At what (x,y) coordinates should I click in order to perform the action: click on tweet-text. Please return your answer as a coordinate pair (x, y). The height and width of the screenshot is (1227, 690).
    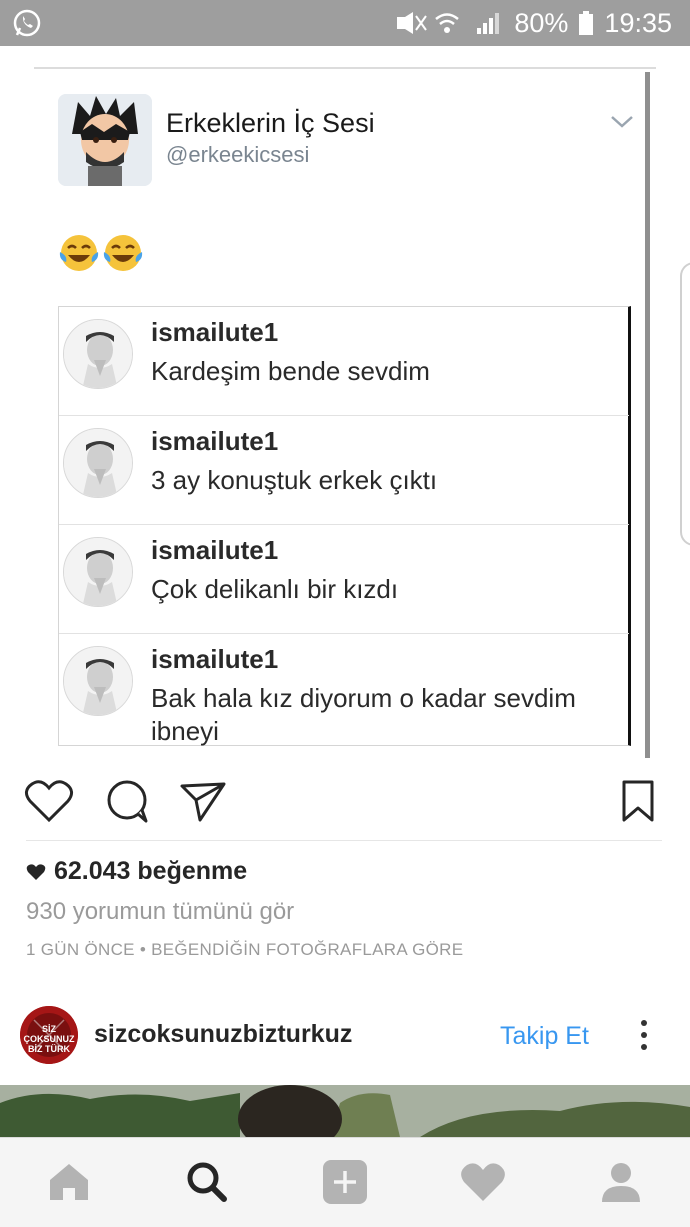
    Looking at the image, I should click on (101, 253).